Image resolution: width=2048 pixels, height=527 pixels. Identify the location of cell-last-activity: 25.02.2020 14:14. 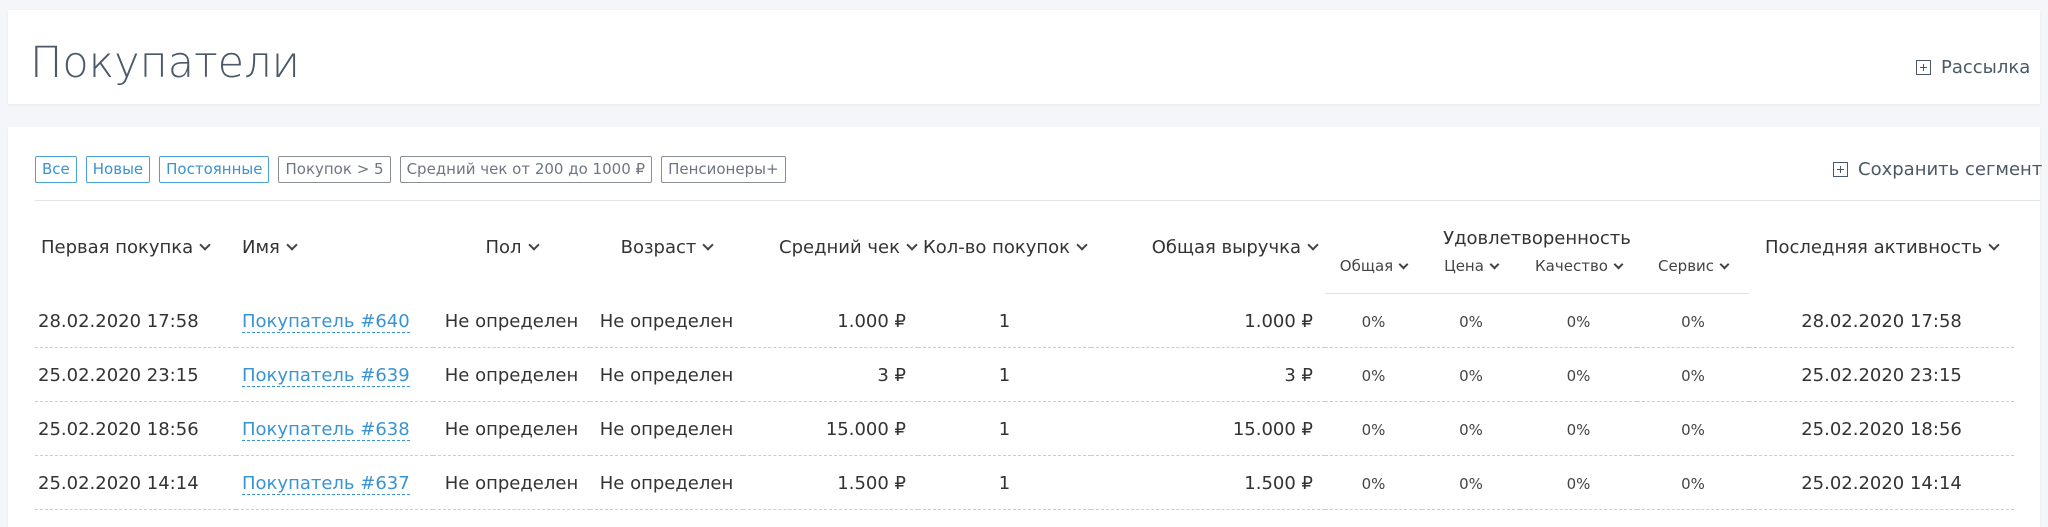
(1882, 482).